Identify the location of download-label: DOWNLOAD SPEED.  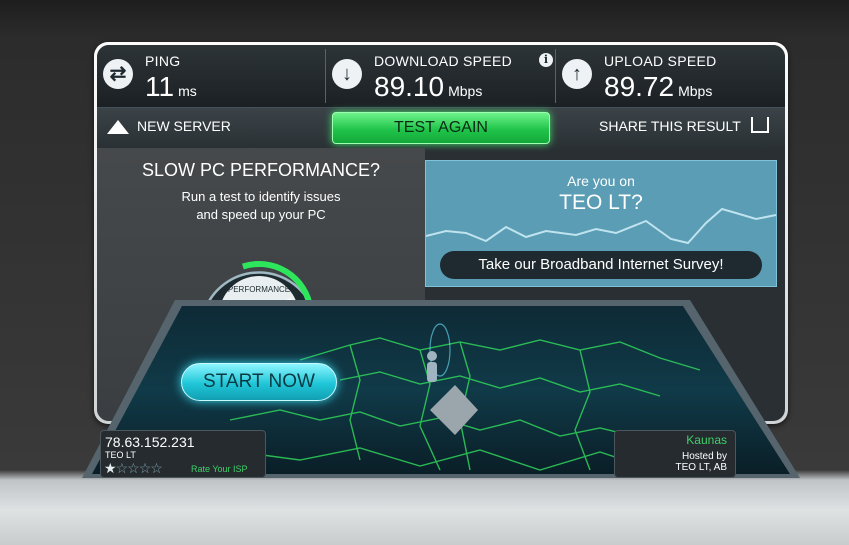
(443, 61).